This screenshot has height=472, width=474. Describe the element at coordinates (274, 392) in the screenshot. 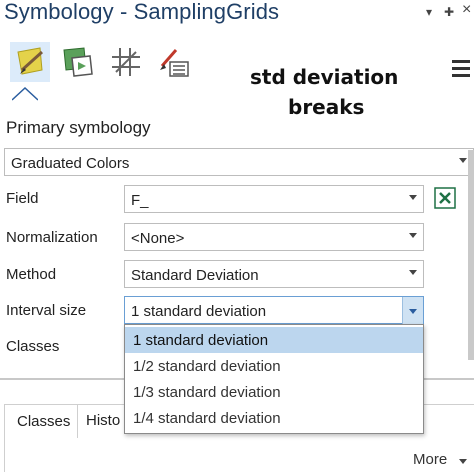

I see `dropdown-option: 1/3 standard deviation` at that location.